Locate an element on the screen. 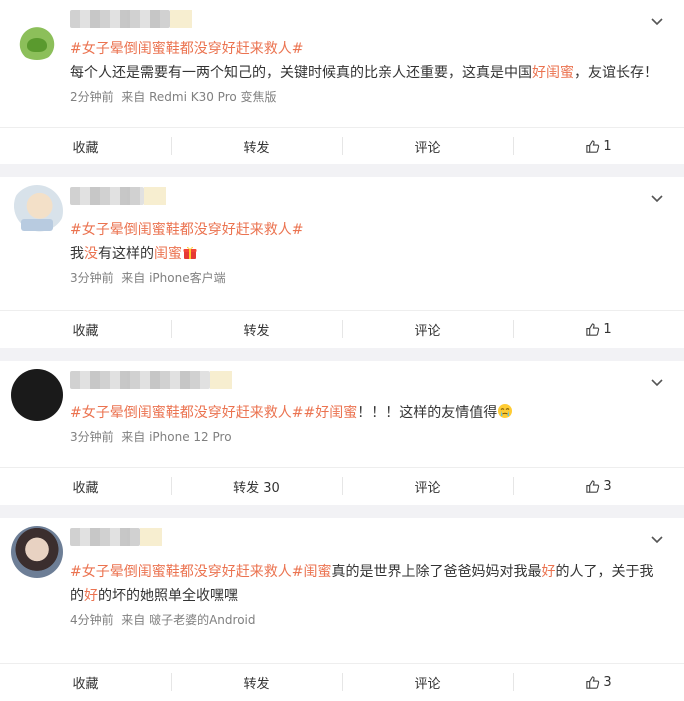  hashtag-link: #好闺蜜 is located at coordinates (330, 413).